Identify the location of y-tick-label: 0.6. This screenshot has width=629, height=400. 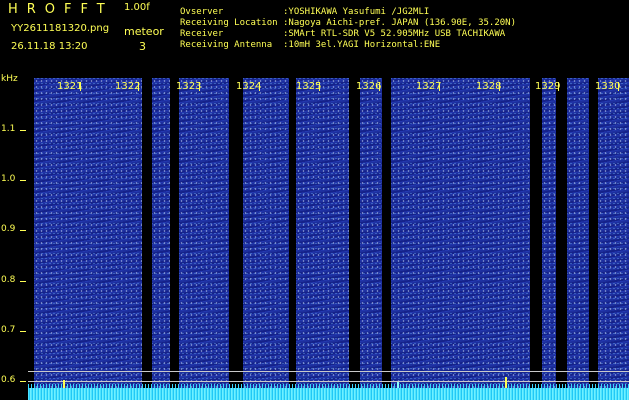
(8, 380).